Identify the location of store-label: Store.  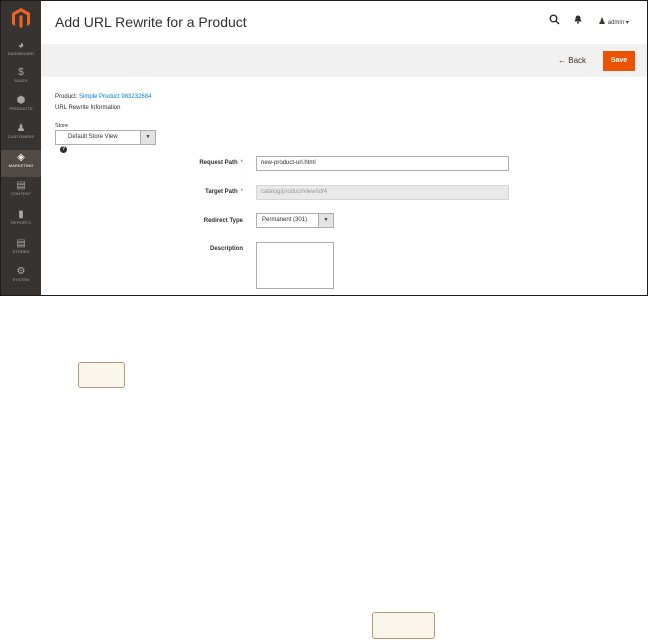
(62, 126).